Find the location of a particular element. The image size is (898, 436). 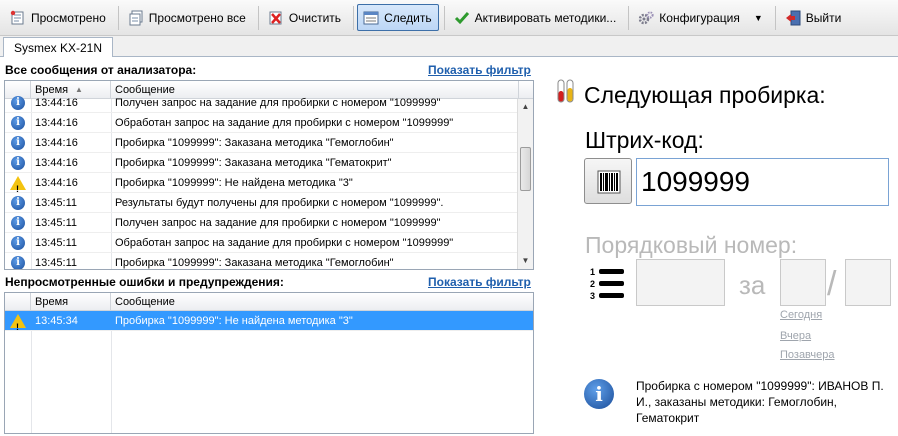

configuration-label: Конфигурация is located at coordinates (699, 17).